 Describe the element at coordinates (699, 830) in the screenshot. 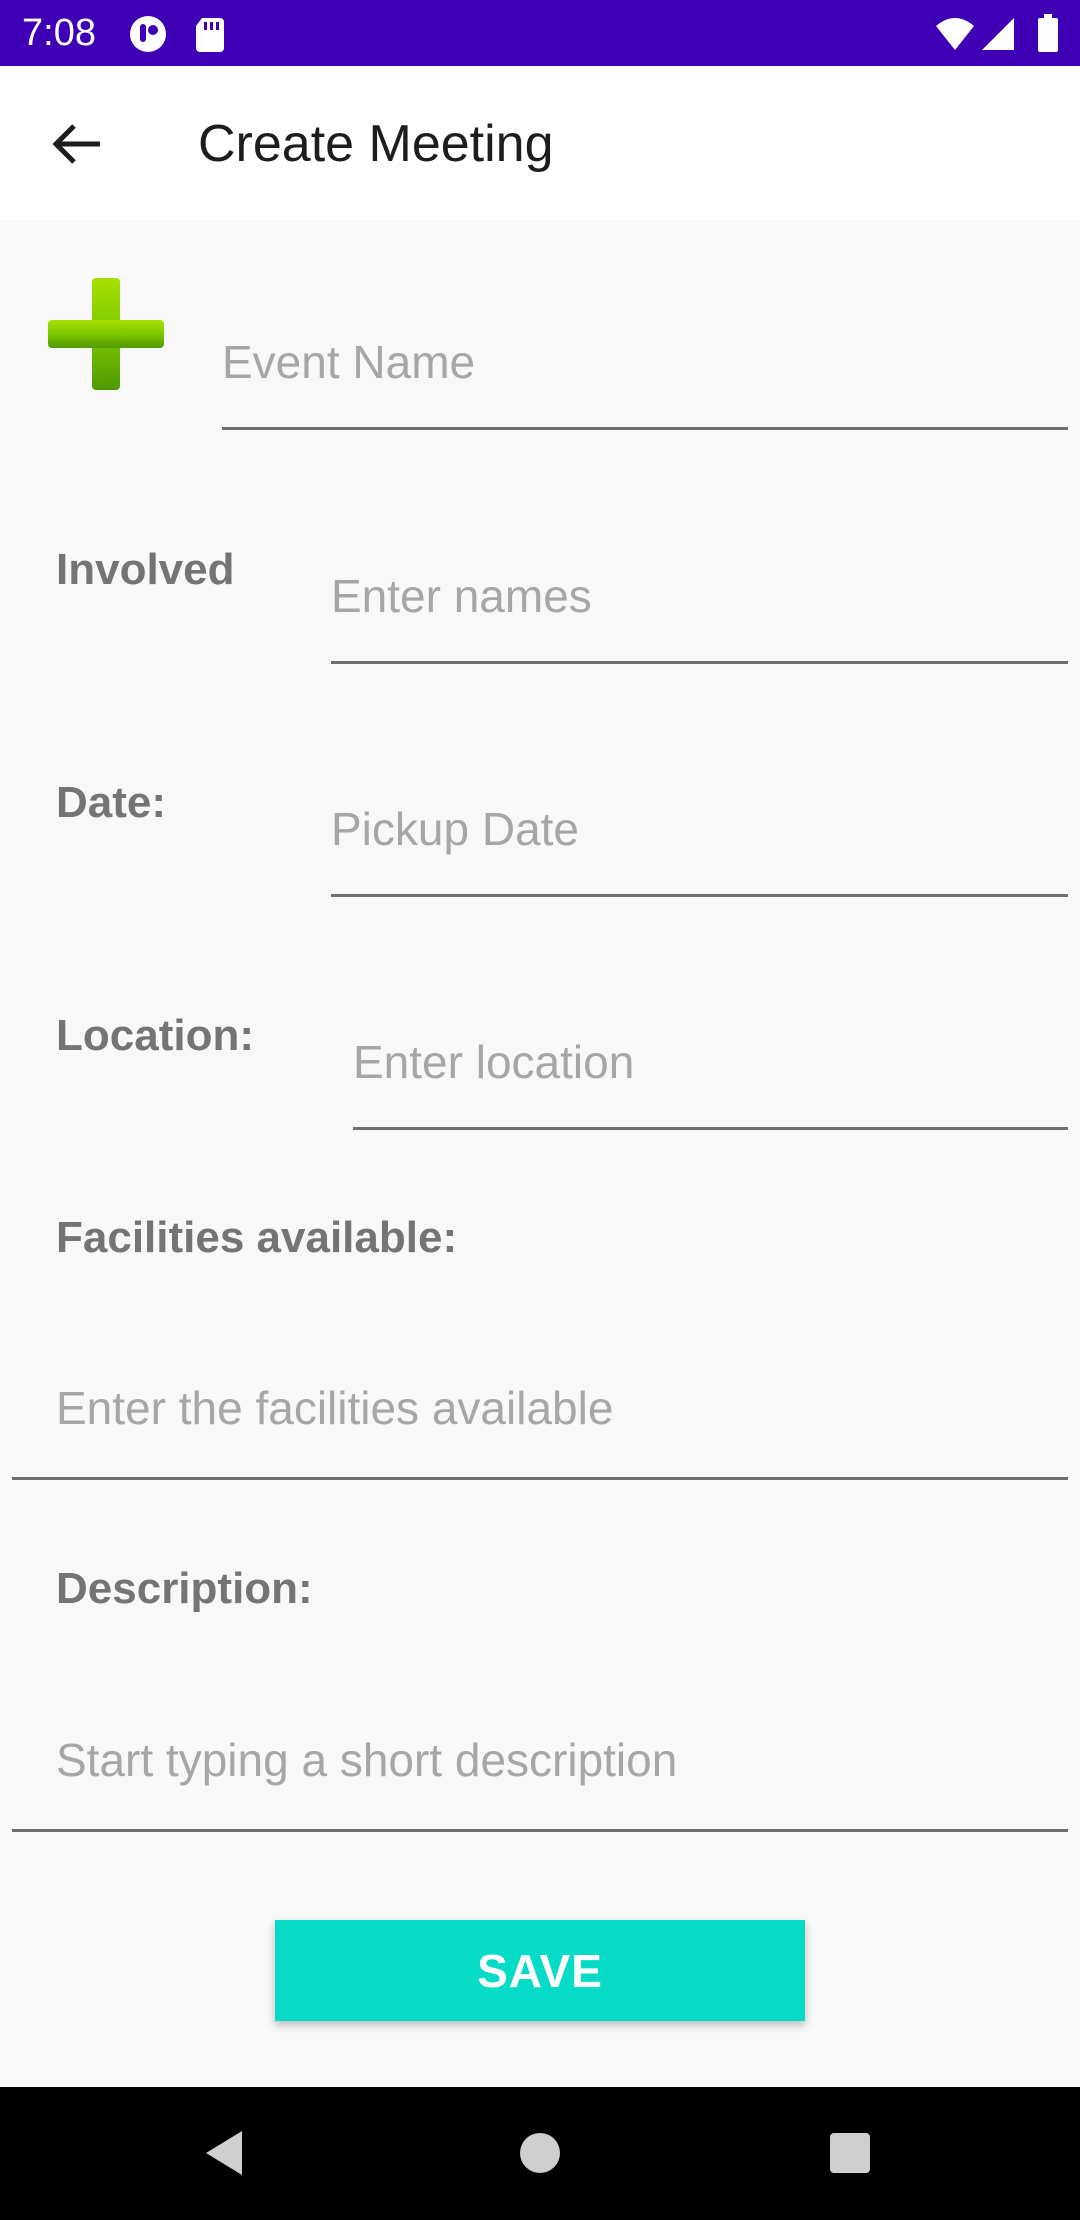

I see `date-picker-input` at that location.